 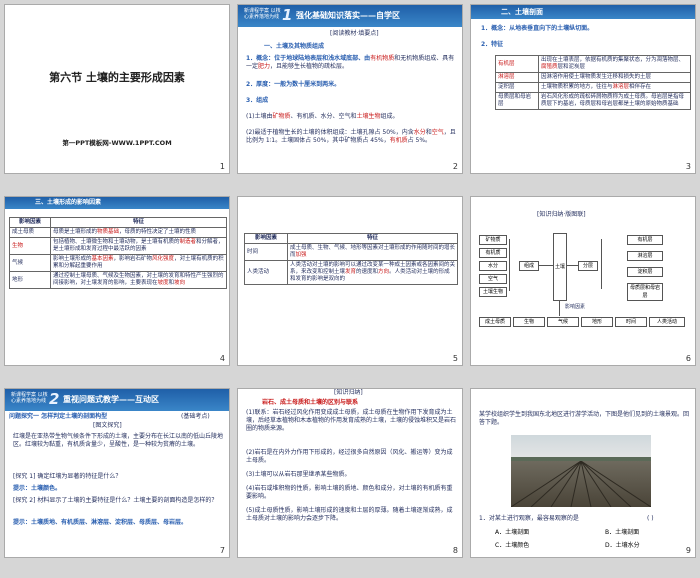 I want to click on hint-text: 提示：土壤质地、有机质层、淋溶层、淀积层、母质层、母岩层。, so click(x=100, y=522).